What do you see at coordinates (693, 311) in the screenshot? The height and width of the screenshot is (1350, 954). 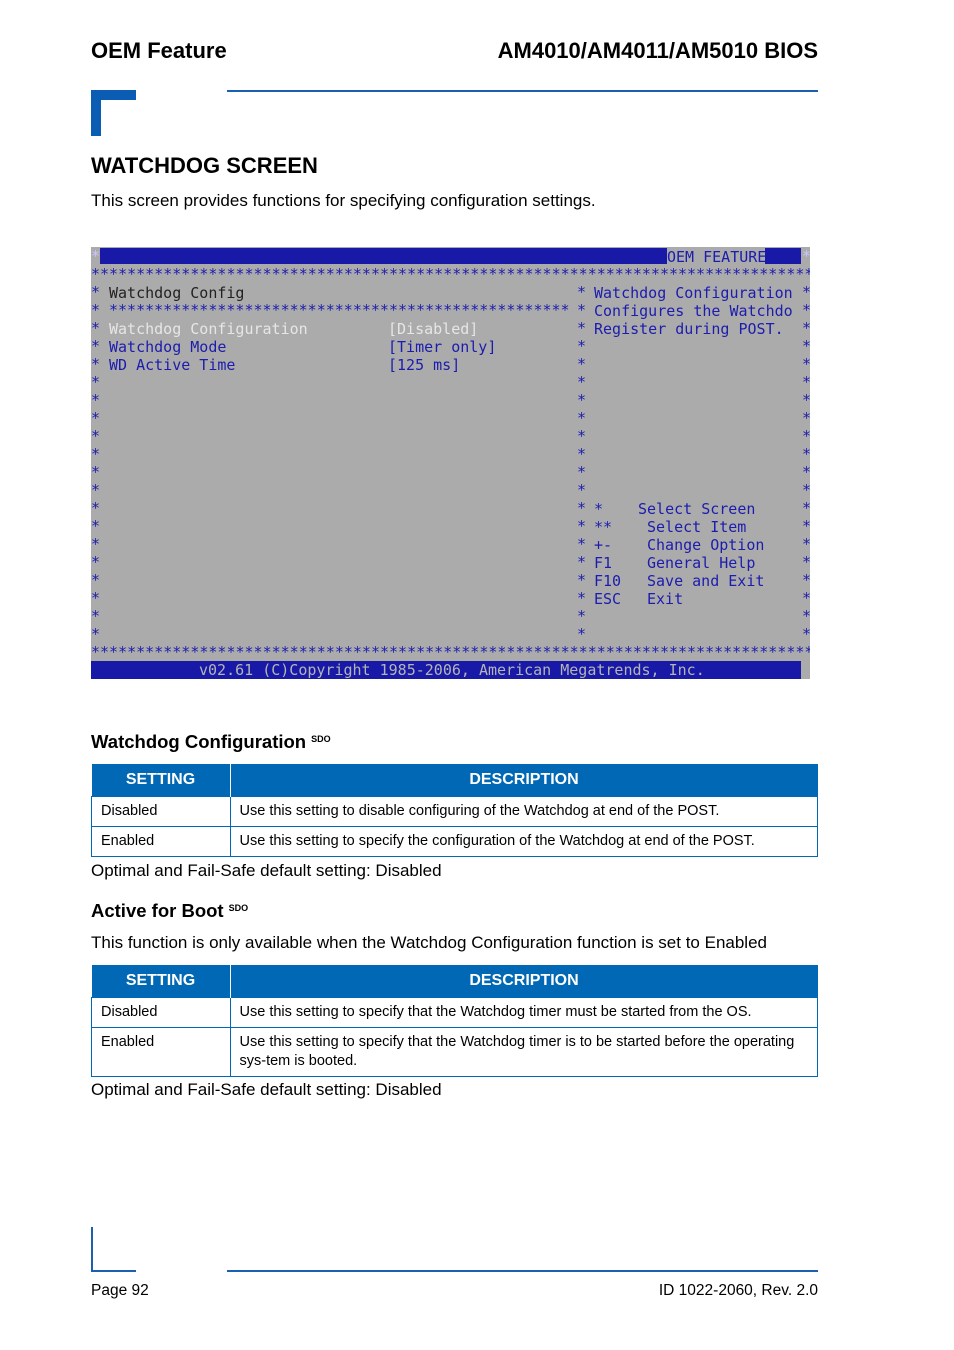 I see `bios-help-text: Configures the Watchdo` at bounding box center [693, 311].